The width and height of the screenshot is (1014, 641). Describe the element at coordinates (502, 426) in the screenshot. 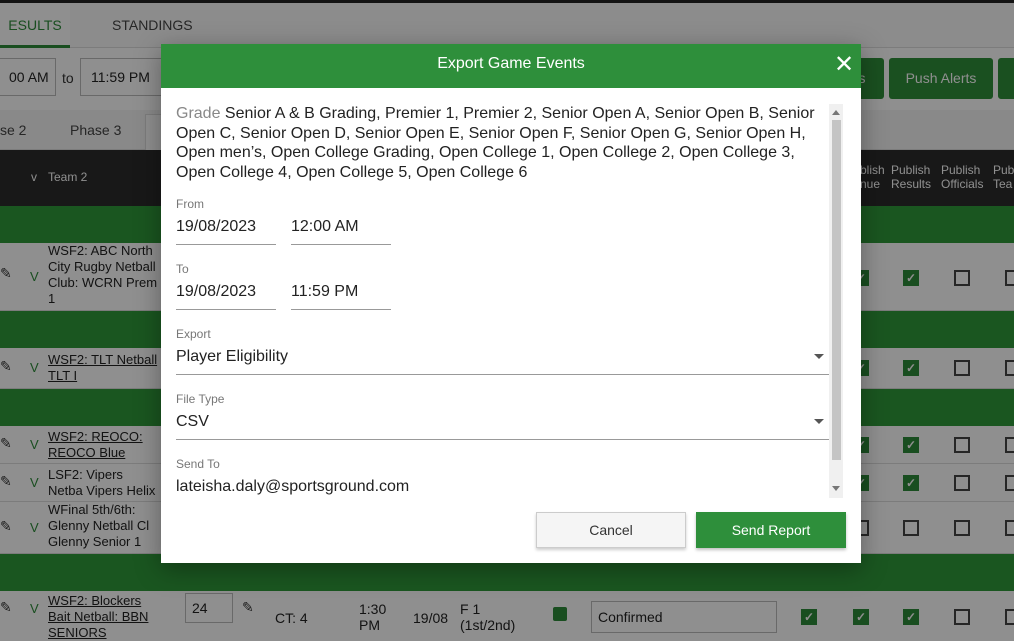

I see `file-type-select: CSV` at that location.